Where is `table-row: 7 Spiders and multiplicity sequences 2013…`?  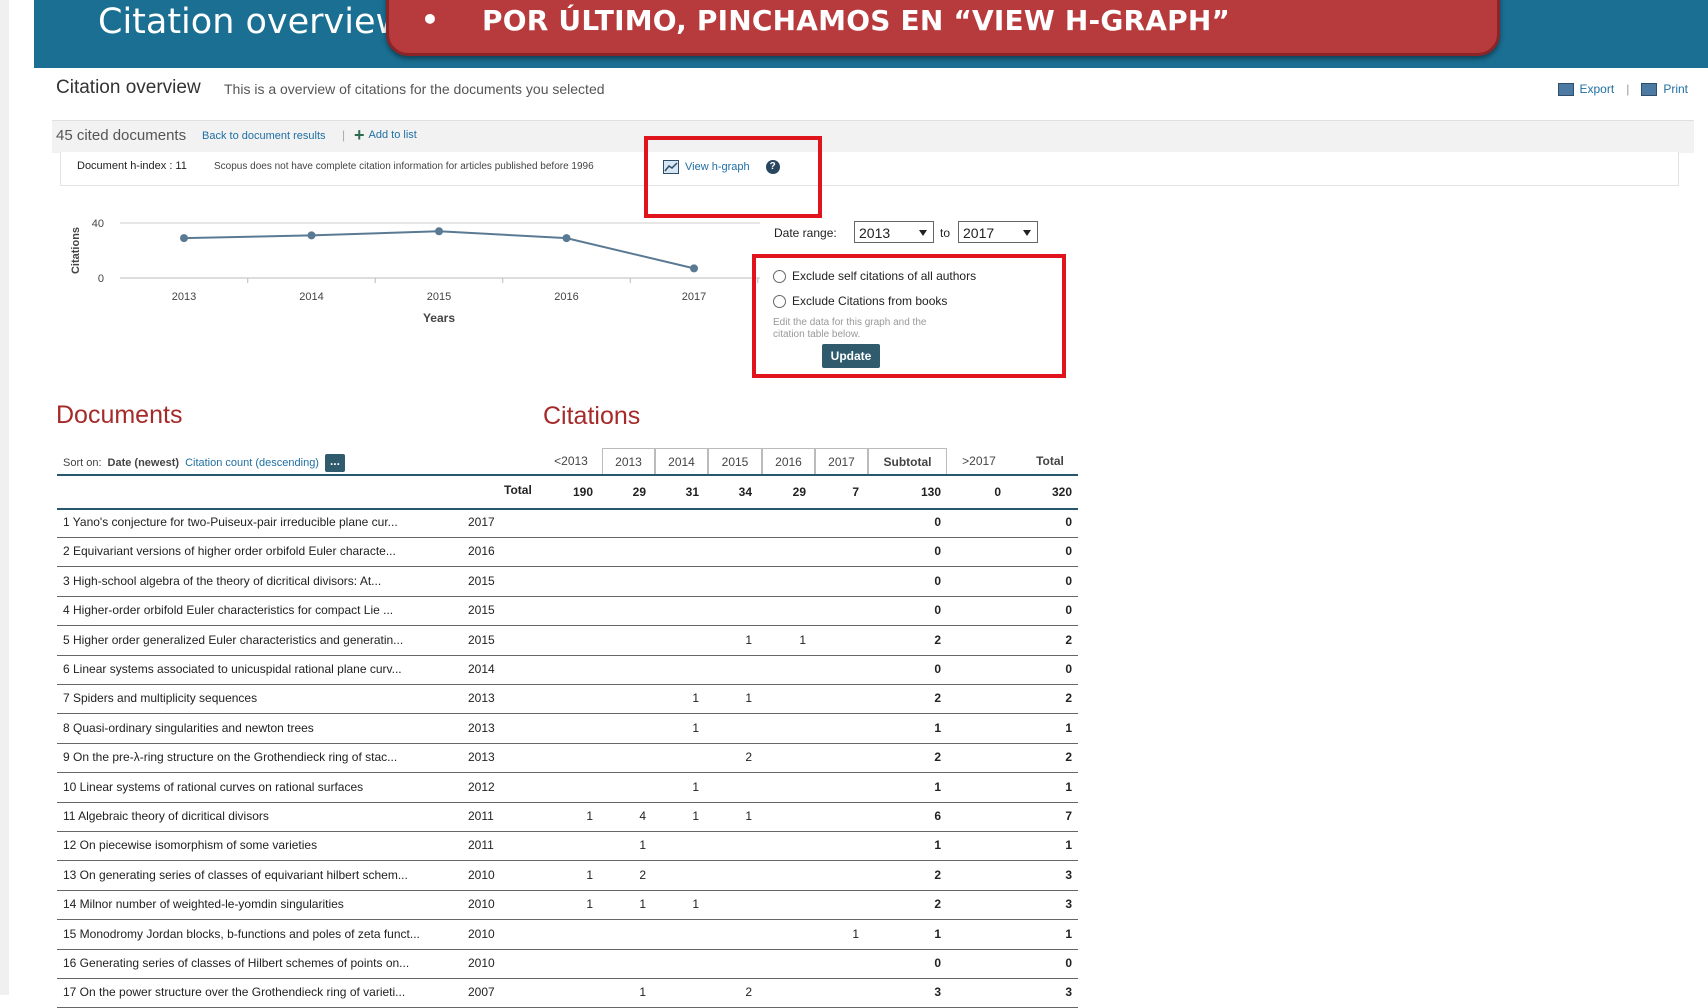
table-row: 7 Spiders and multiplicity sequences 2013… is located at coordinates (567, 699).